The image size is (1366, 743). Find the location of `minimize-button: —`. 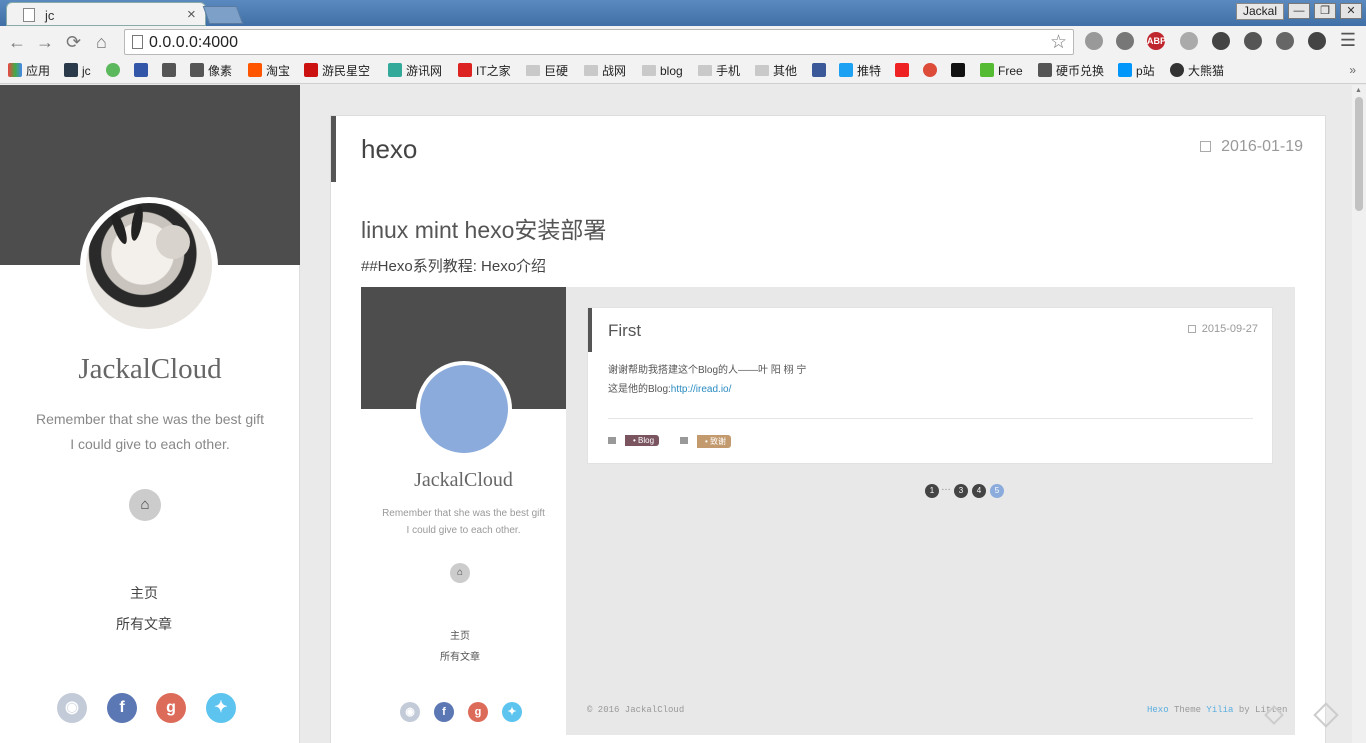

minimize-button: — is located at coordinates (1299, 11).